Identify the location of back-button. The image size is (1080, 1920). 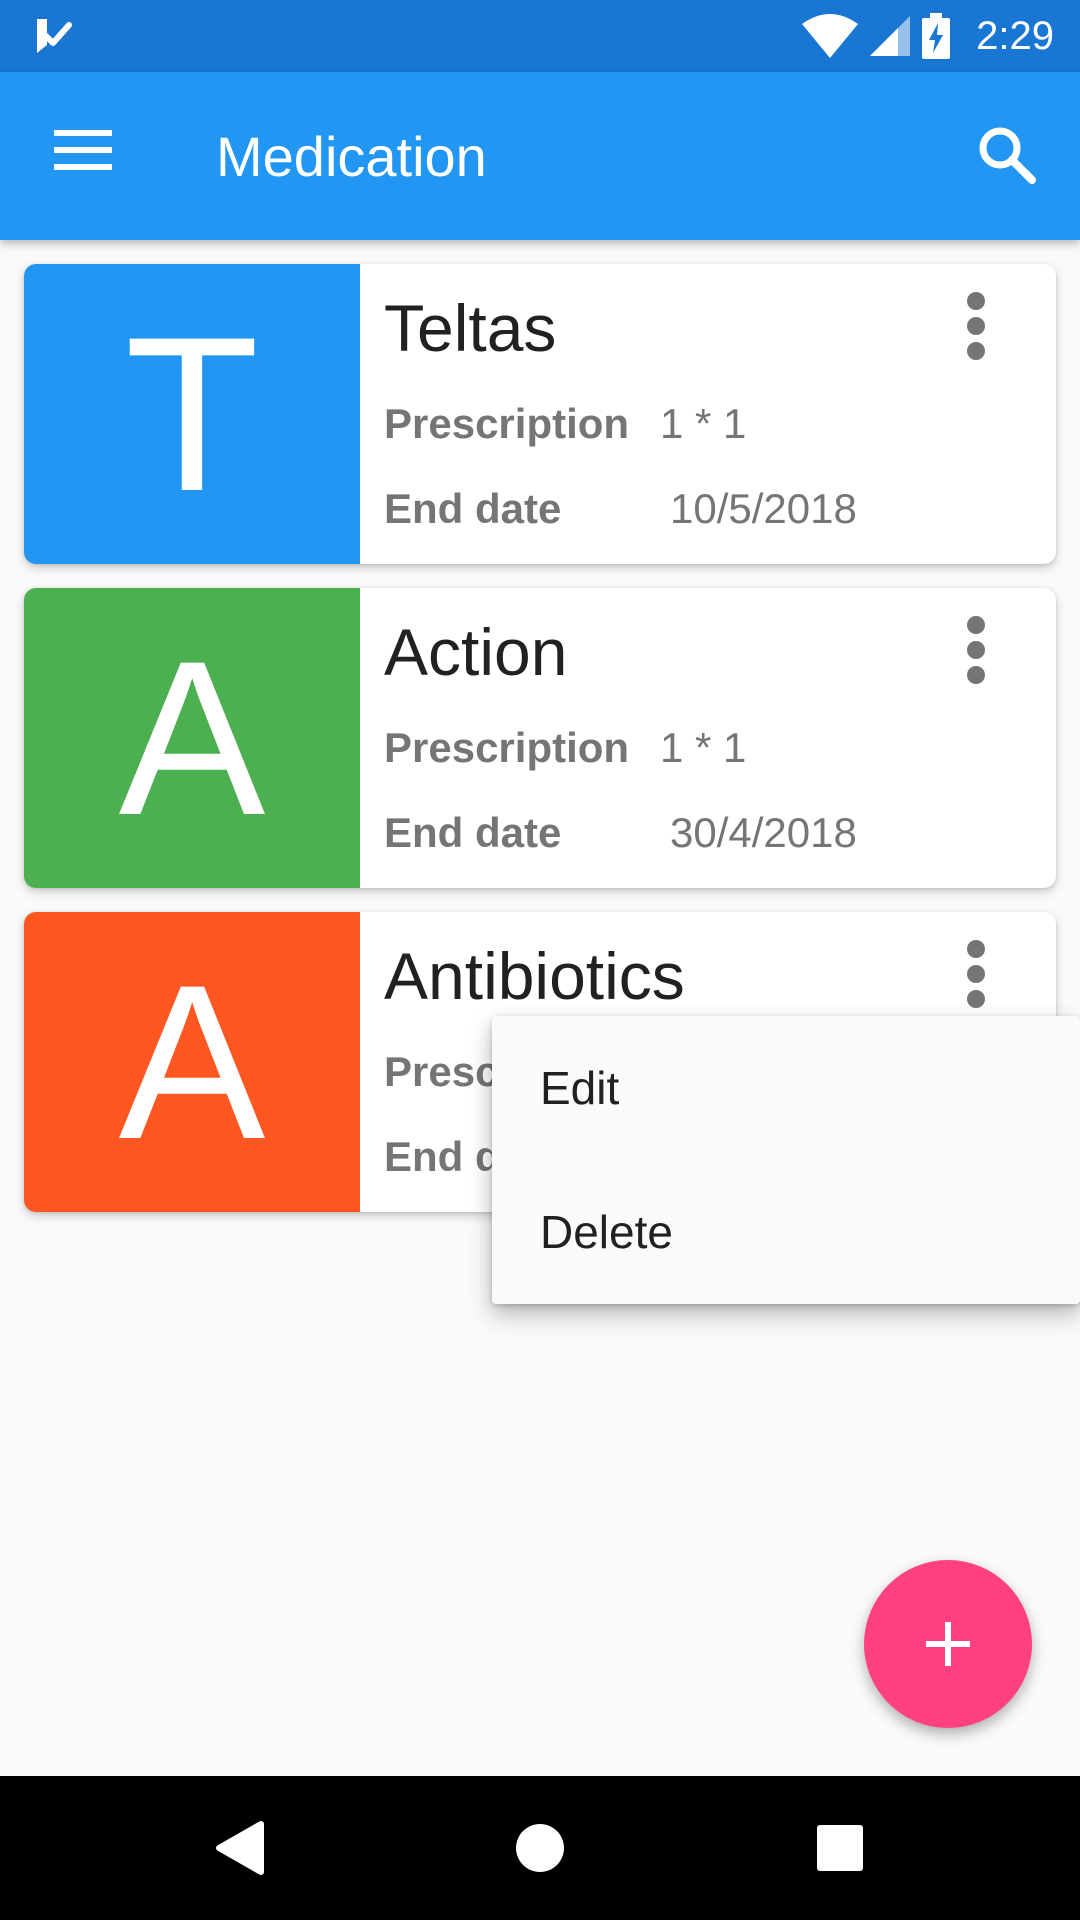
(240, 1848).